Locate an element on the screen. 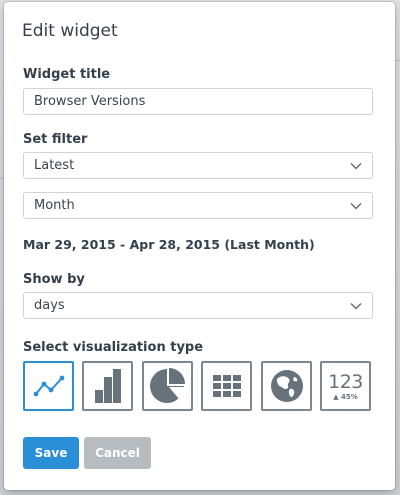  number-icon-value: 123 is located at coordinates (345, 381).